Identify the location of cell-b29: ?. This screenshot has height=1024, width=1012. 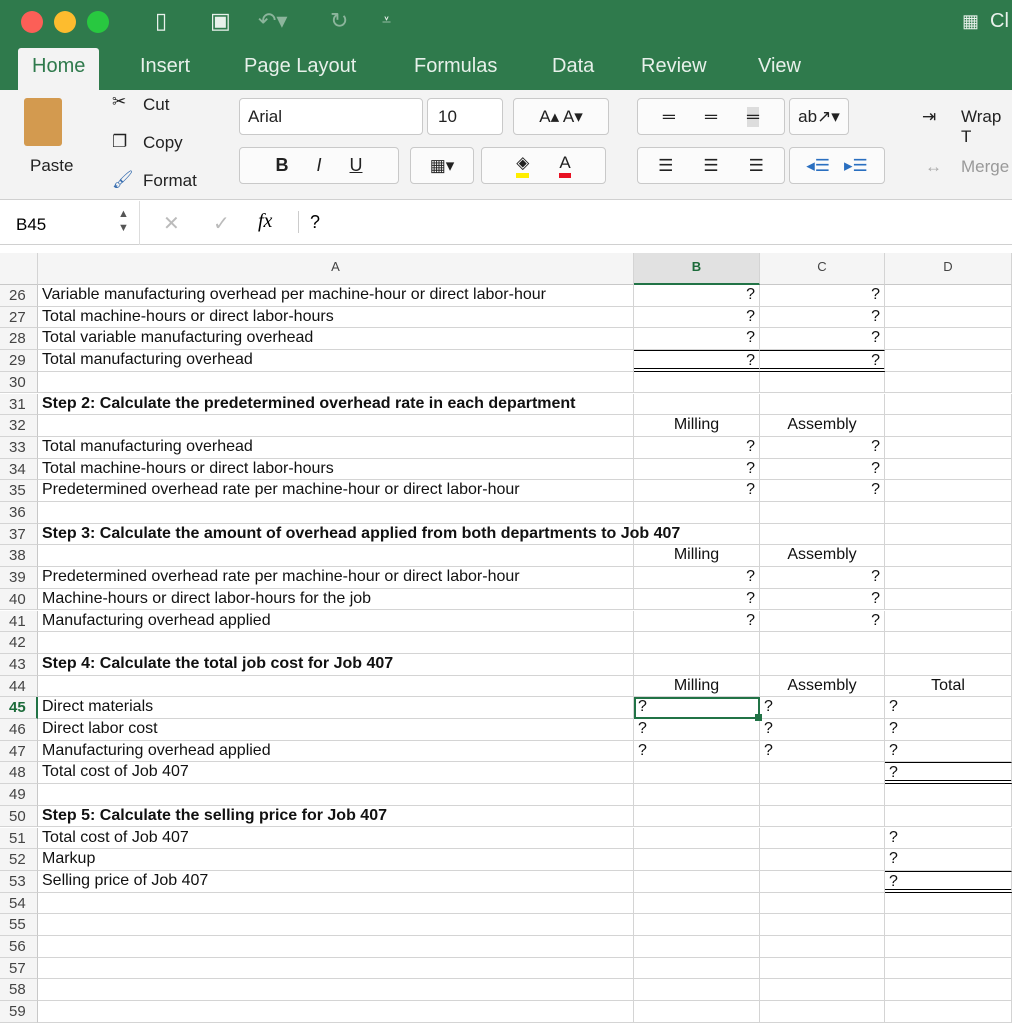
(697, 361).